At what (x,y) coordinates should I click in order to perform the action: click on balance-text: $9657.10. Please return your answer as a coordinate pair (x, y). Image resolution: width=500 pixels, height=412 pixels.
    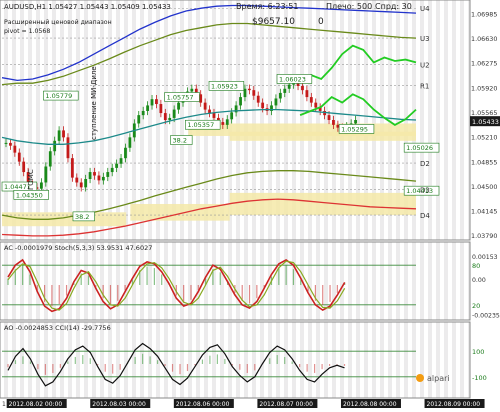
    Looking at the image, I should click on (273, 22).